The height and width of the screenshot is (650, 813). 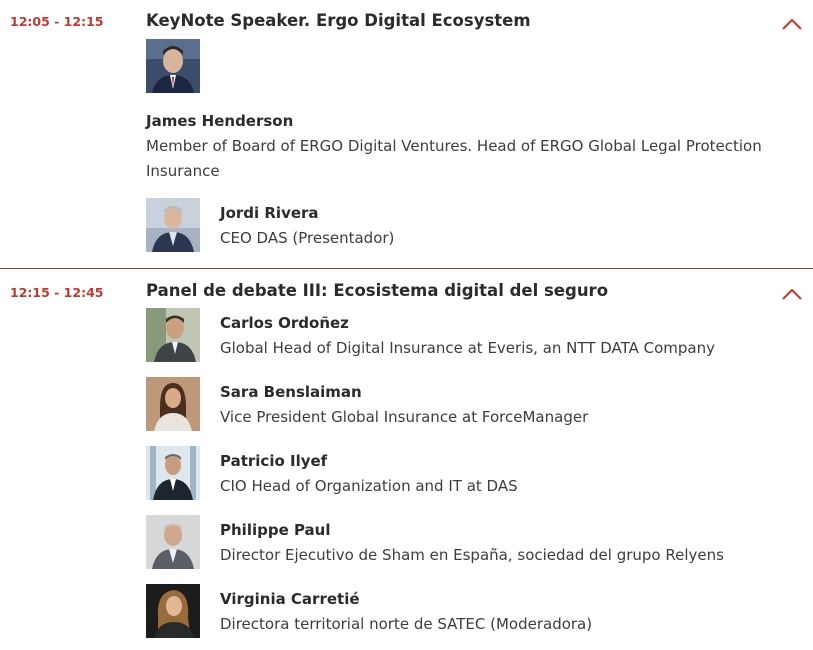 What do you see at coordinates (338, 20) in the screenshot?
I see `session-title: KeyNote Speaker. Ergo Digital Ecosystem` at bounding box center [338, 20].